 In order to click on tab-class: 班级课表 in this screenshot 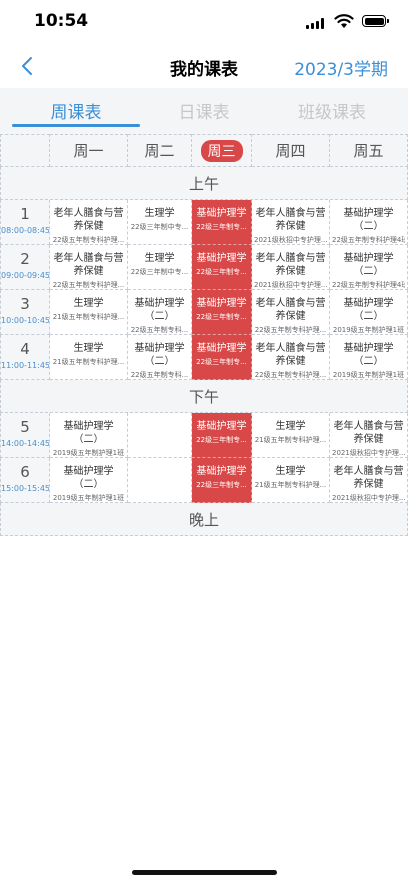, I will do `click(332, 110)`.